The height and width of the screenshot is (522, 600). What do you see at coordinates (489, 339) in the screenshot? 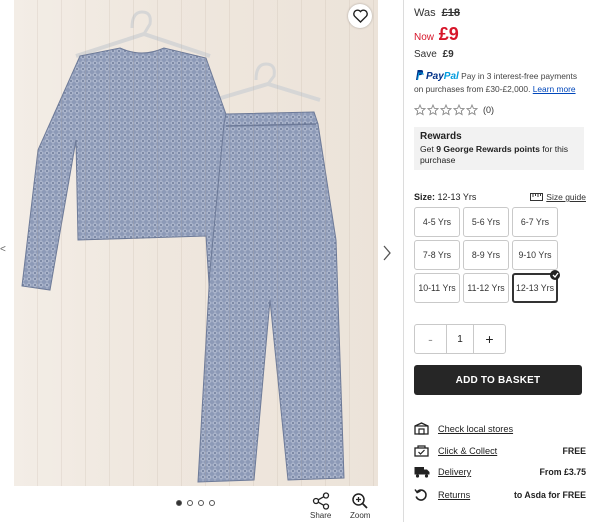
I see `quantity-increase-button: +` at bounding box center [489, 339].